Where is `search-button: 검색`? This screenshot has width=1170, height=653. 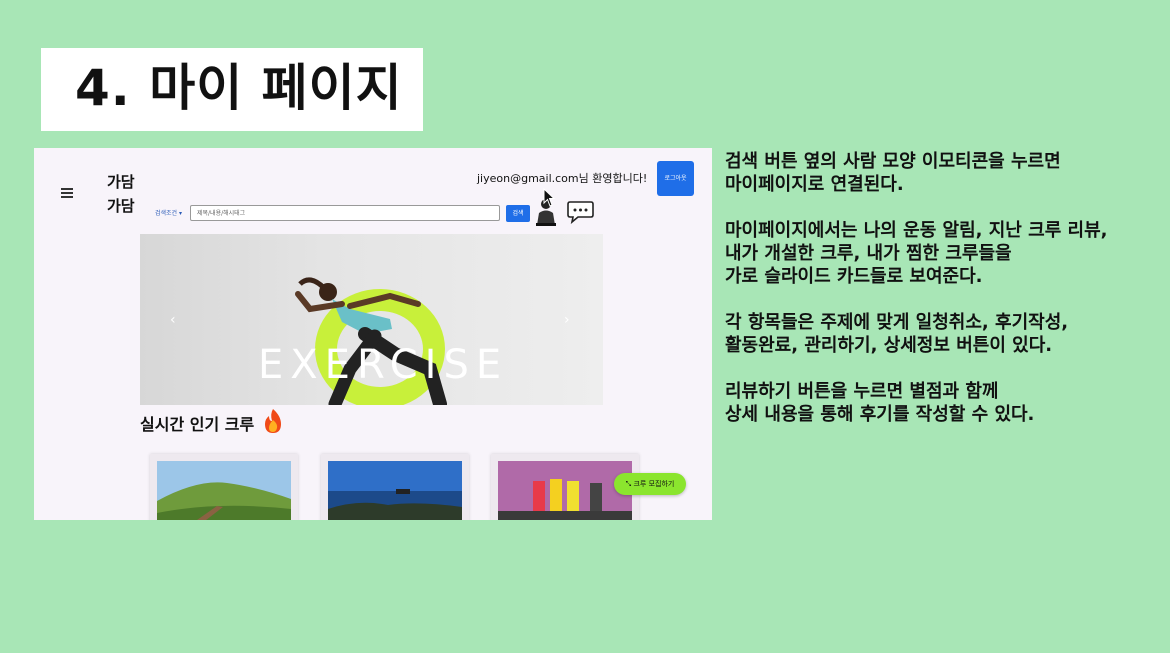
search-button: 검색 is located at coordinates (518, 213).